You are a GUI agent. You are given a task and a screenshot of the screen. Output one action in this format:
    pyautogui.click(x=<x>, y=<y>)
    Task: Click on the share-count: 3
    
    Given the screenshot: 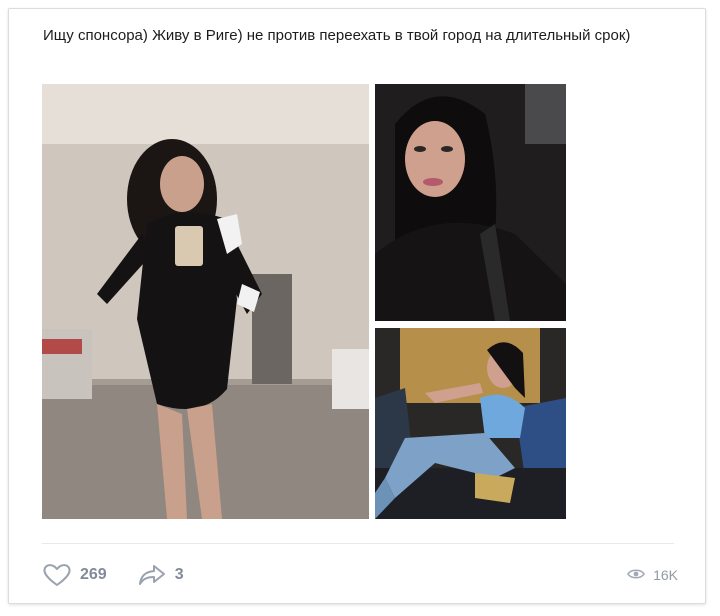 What is the action you would take?
    pyautogui.click(x=179, y=574)
    